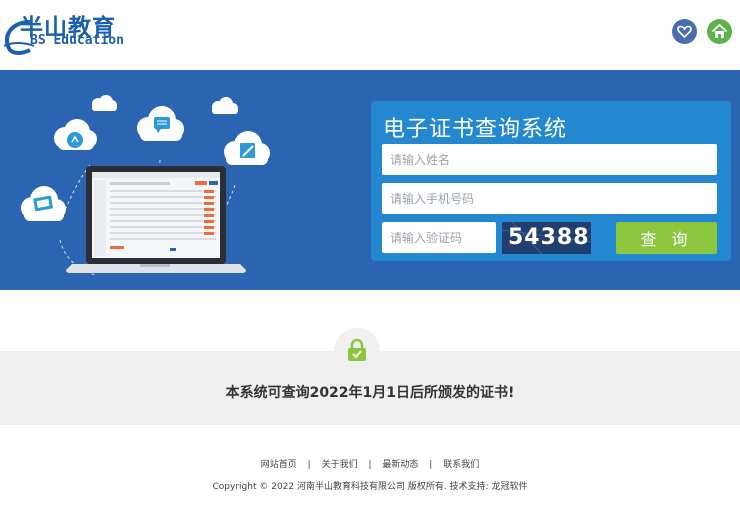 This screenshot has width=740, height=520. What do you see at coordinates (400, 465) in the screenshot?
I see `footer-link-news: 最新动态` at bounding box center [400, 465].